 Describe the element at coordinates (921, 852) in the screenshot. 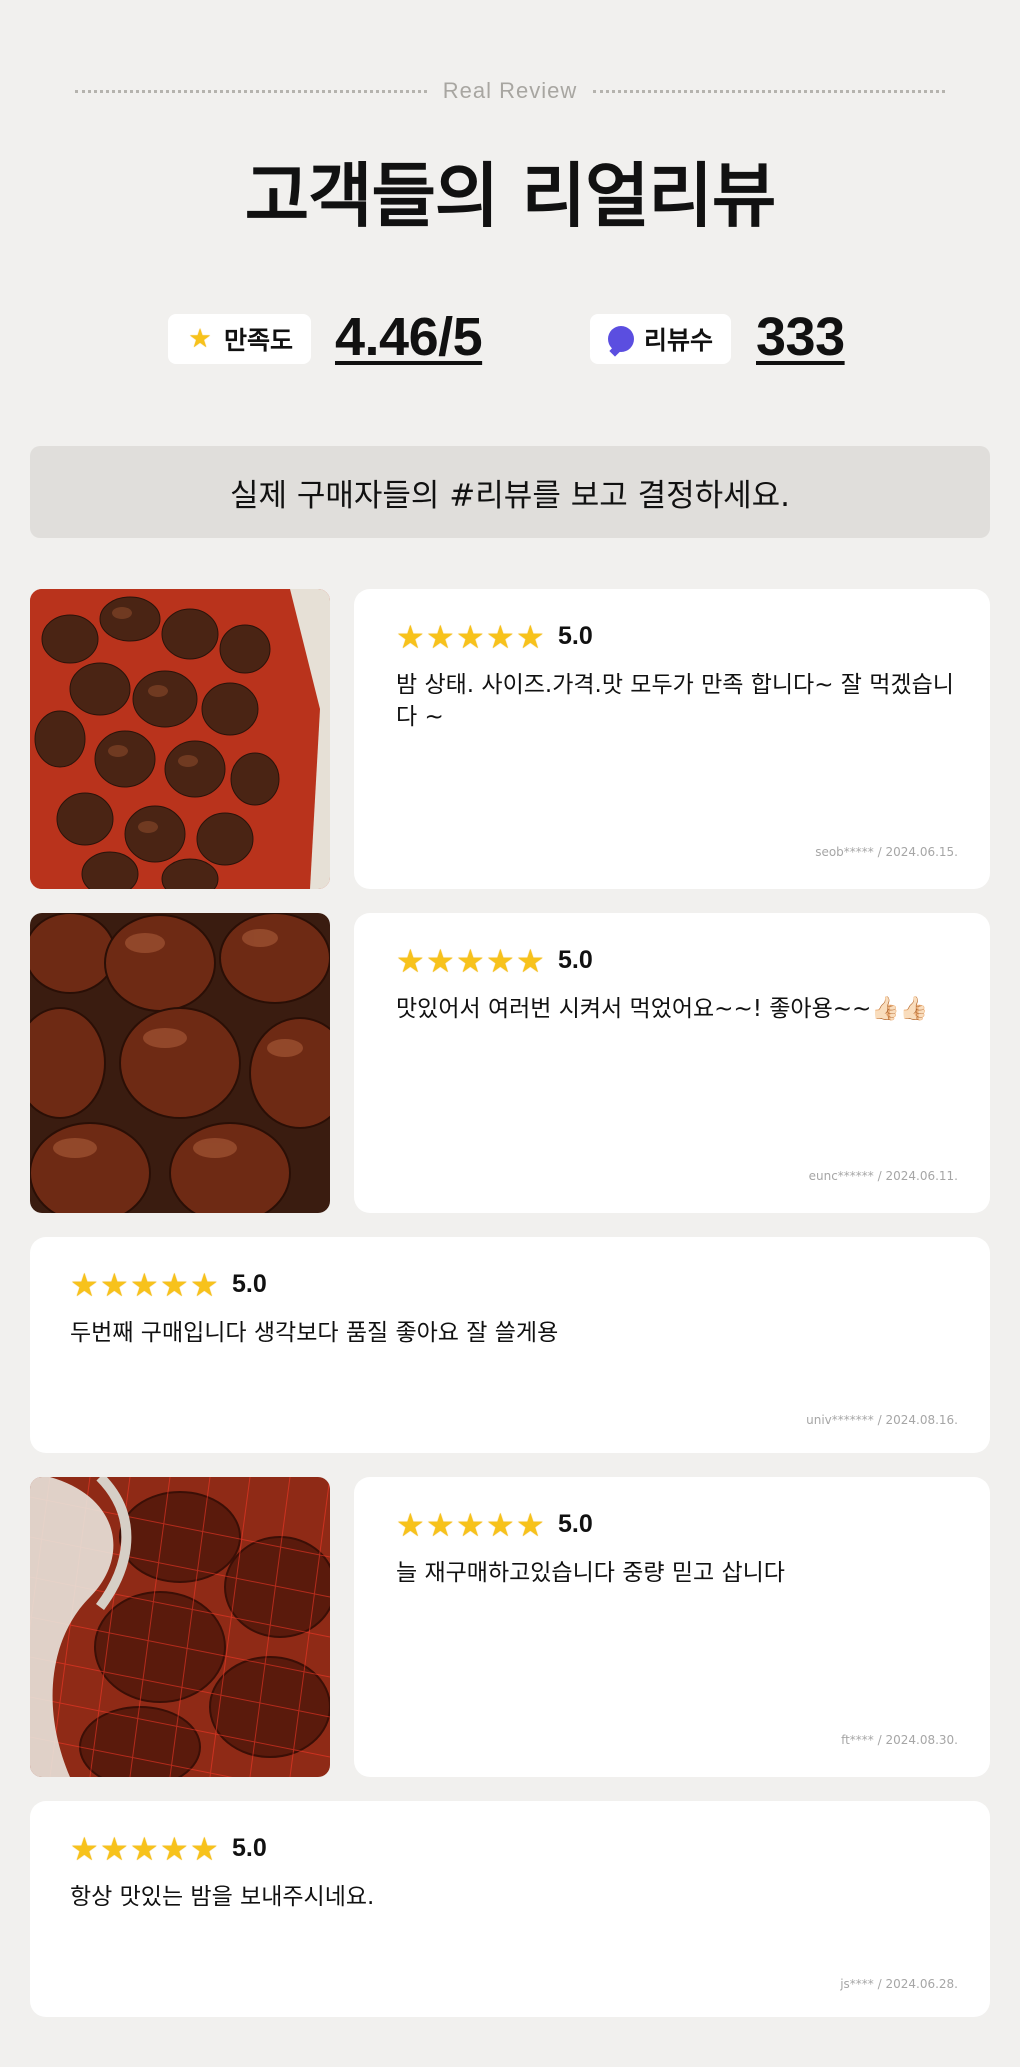

I see `review-date: 2024.06.15.` at that location.